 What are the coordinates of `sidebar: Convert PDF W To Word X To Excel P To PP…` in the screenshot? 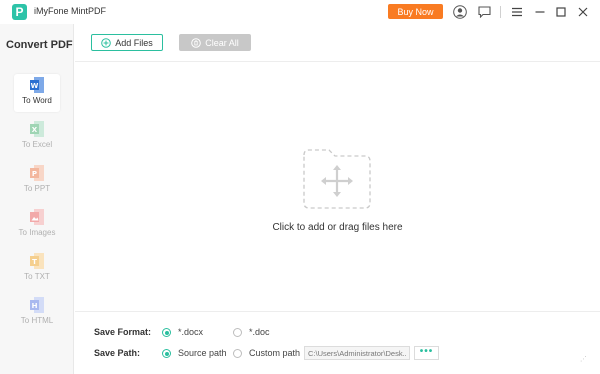 It's located at (37, 199).